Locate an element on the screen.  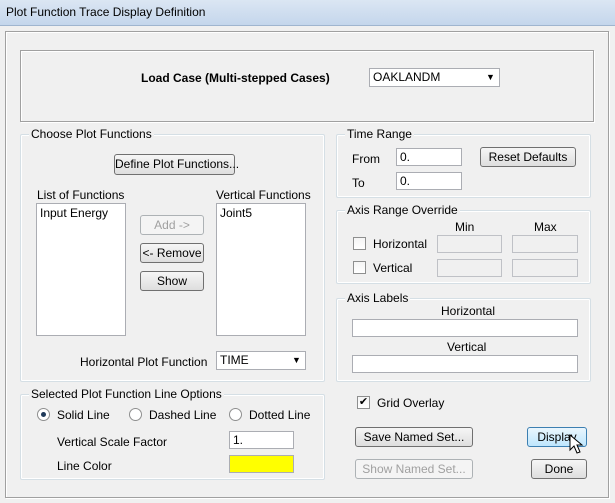
axis-range-override-title: Axis Range Override is located at coordinates (402, 210).